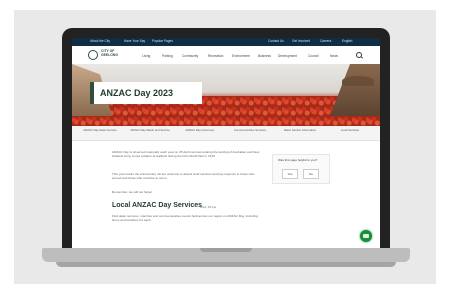 The width and height of the screenshot is (452, 294). Describe the element at coordinates (301, 169) in the screenshot. I see `feedback-widget: Was this page helpful to you? Yes No` at that location.